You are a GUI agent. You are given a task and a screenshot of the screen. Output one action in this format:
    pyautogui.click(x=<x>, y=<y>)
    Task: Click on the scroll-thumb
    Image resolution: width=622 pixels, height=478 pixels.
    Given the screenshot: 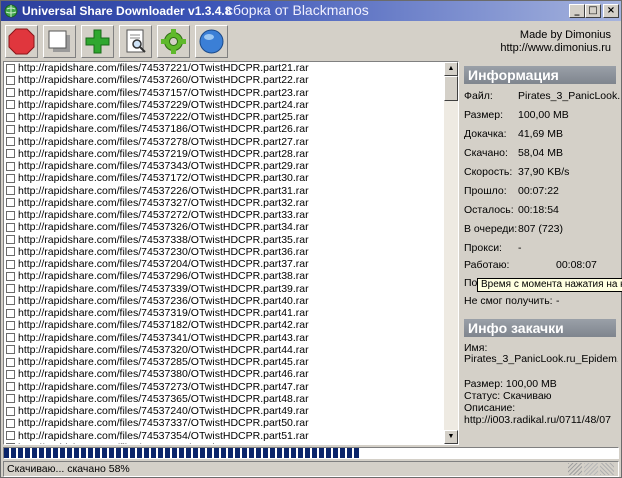 What is the action you would take?
    pyautogui.click(x=451, y=88)
    